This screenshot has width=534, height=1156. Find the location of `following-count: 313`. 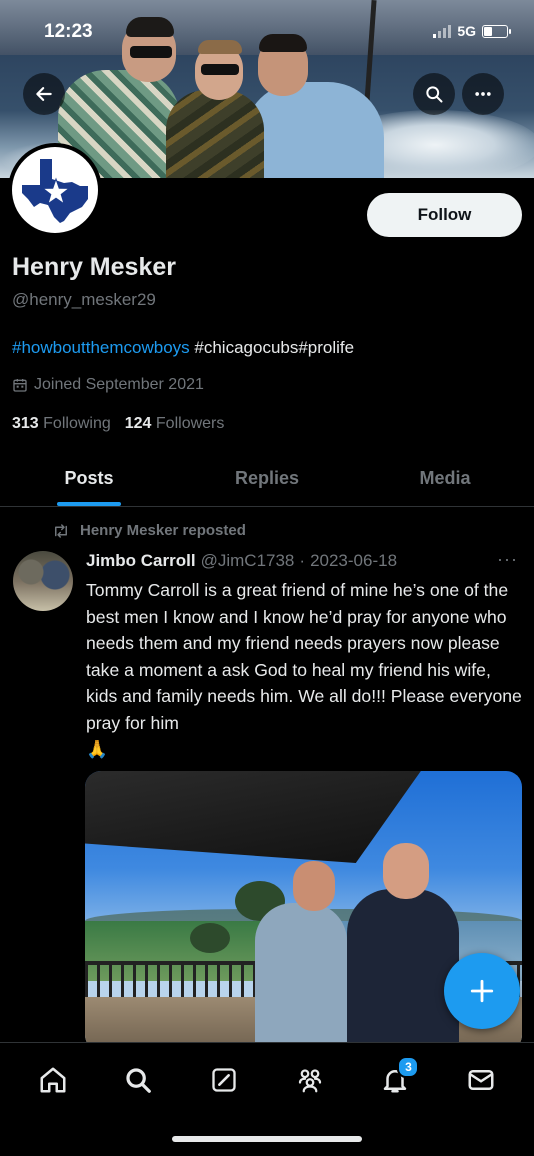

following-count: 313 is located at coordinates (25, 423).